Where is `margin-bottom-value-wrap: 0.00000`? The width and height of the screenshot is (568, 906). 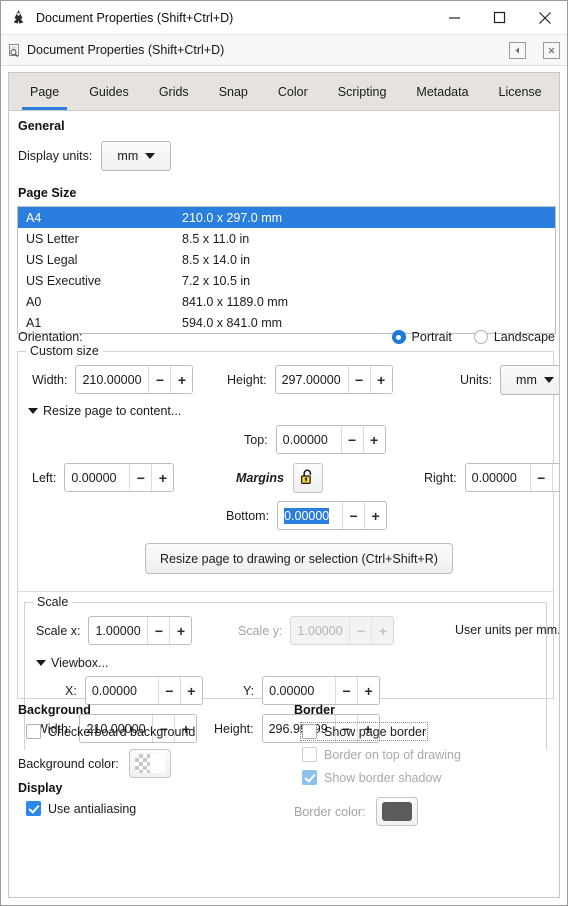 margin-bottom-value-wrap: 0.00000 is located at coordinates (310, 515).